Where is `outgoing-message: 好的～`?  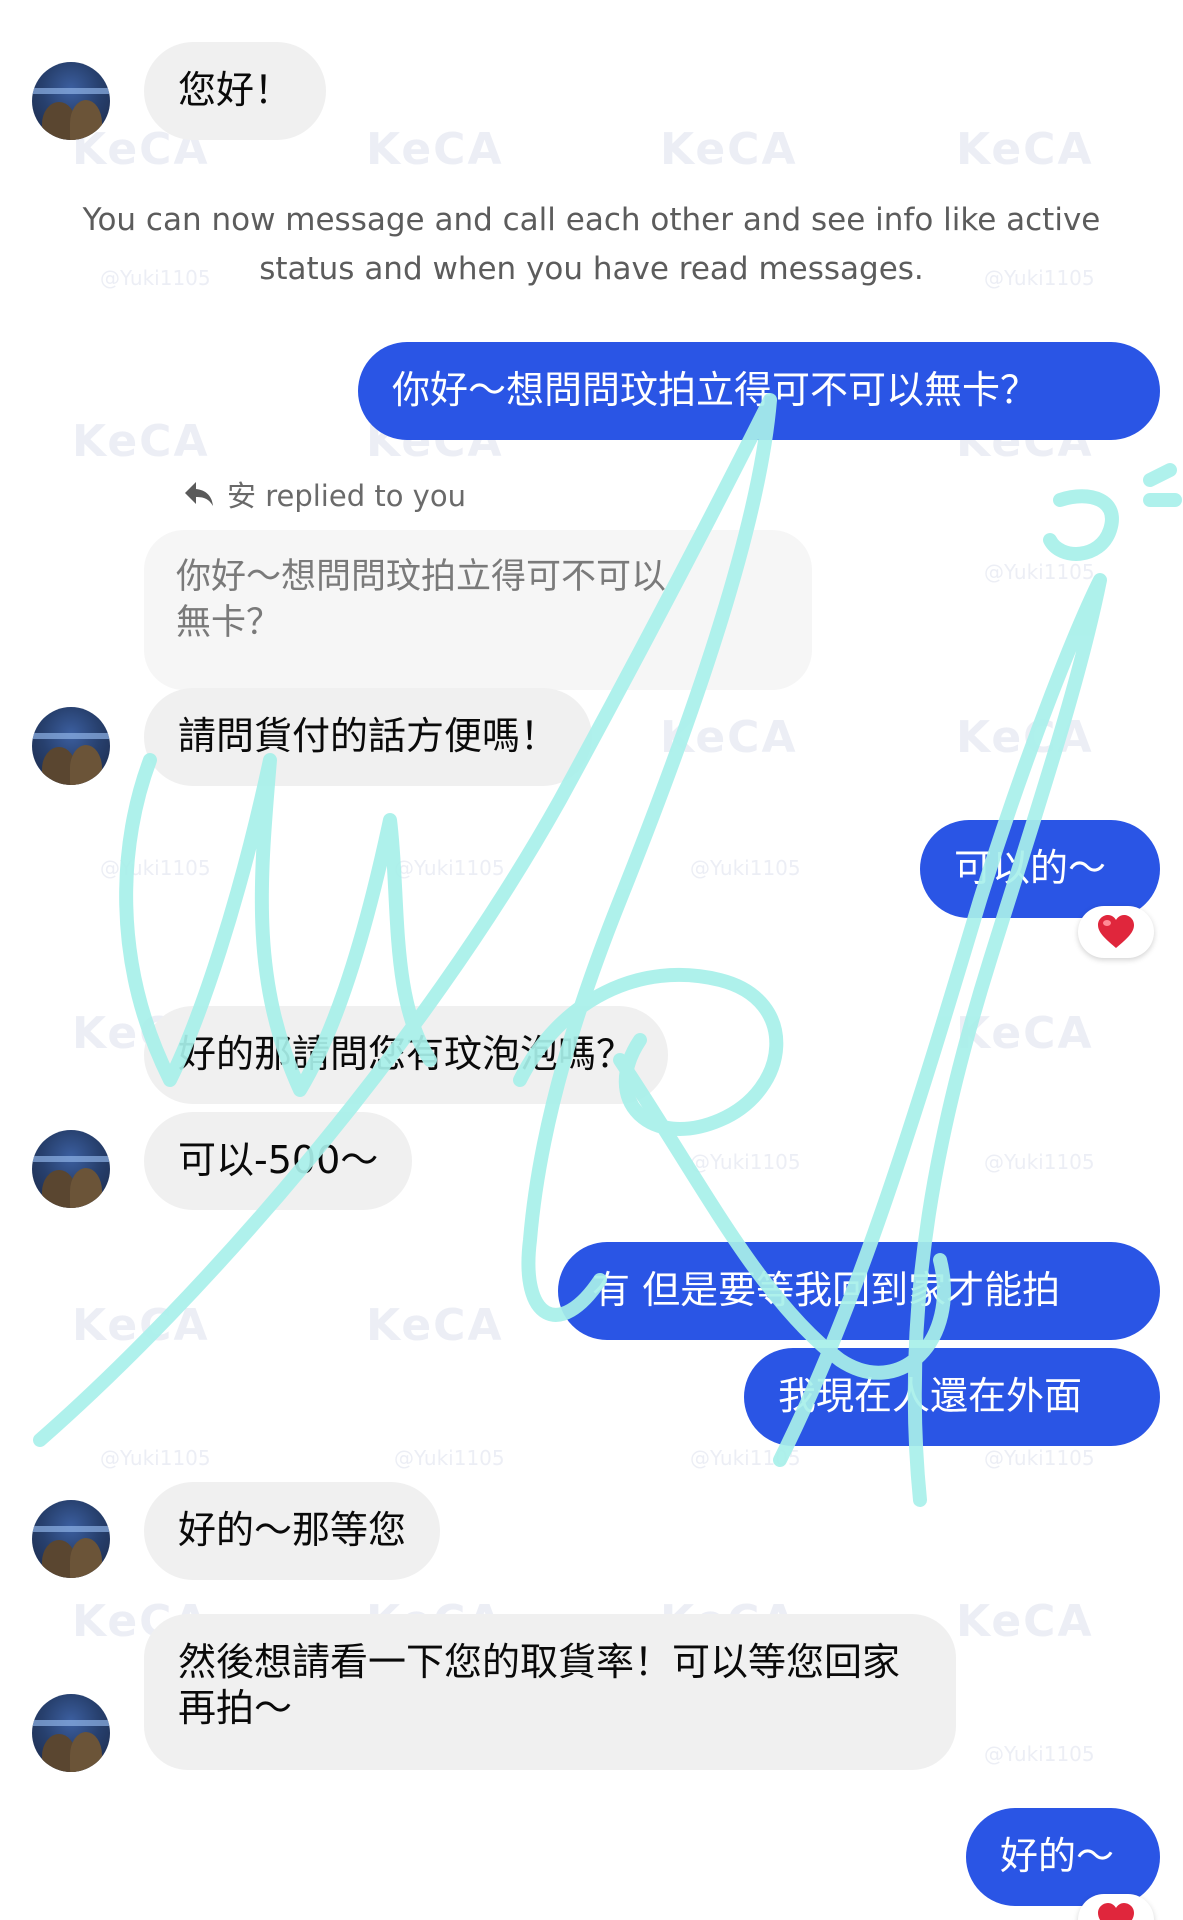
outgoing-message: 好的～ is located at coordinates (1063, 1857).